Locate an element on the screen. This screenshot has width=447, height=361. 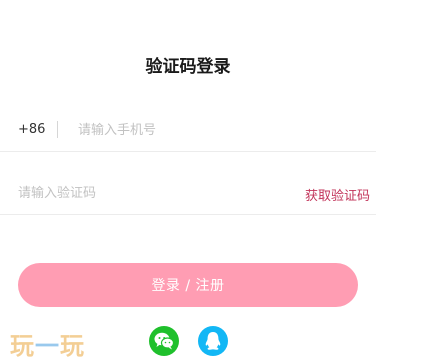
watermark-logo: 玩一玩 is located at coordinates (47, 345).